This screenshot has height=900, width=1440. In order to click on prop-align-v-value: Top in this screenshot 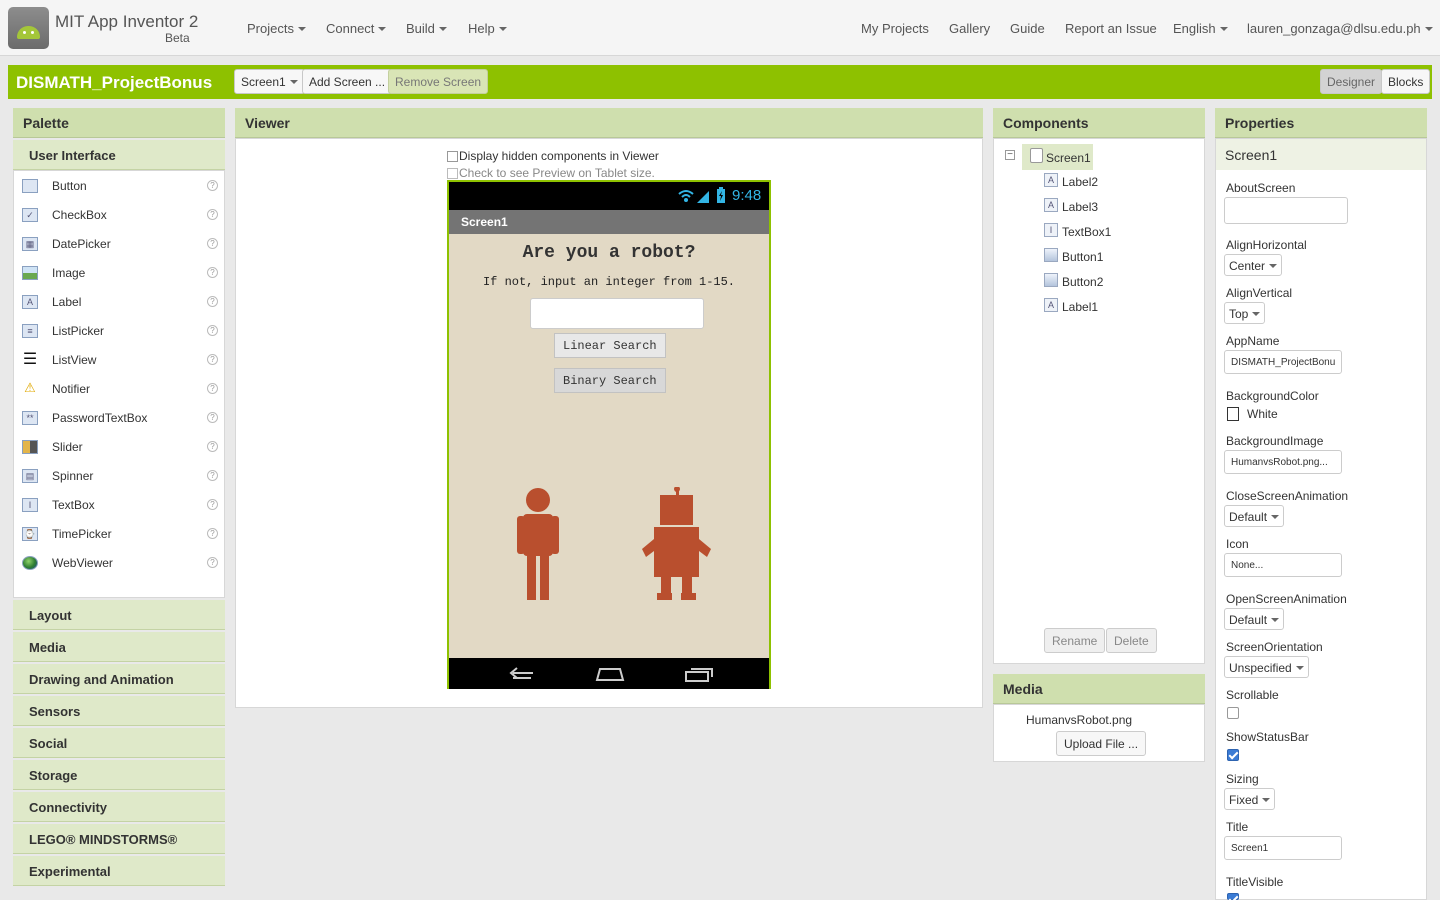, I will do `click(1239, 314)`.